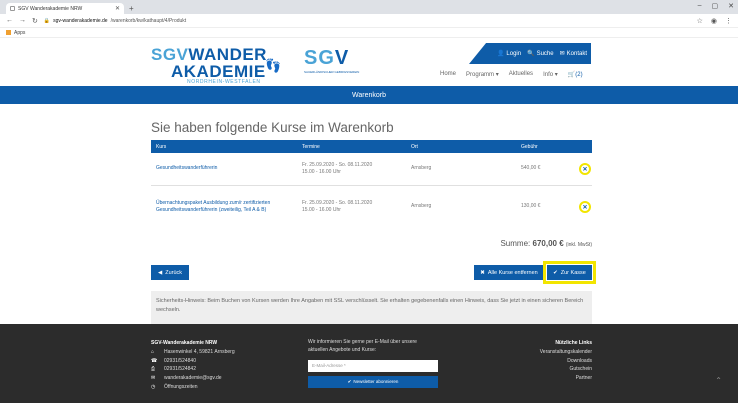  What do you see at coordinates (521, 74) in the screenshot?
I see `nav-aktuelles: Aktuelles` at bounding box center [521, 74].